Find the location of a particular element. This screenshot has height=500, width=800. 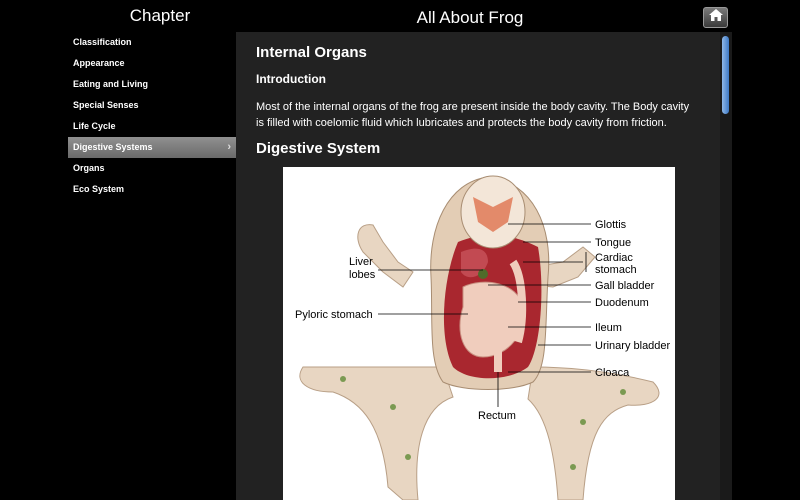

sidebar-item-label: Appearance is located at coordinates (99, 63).